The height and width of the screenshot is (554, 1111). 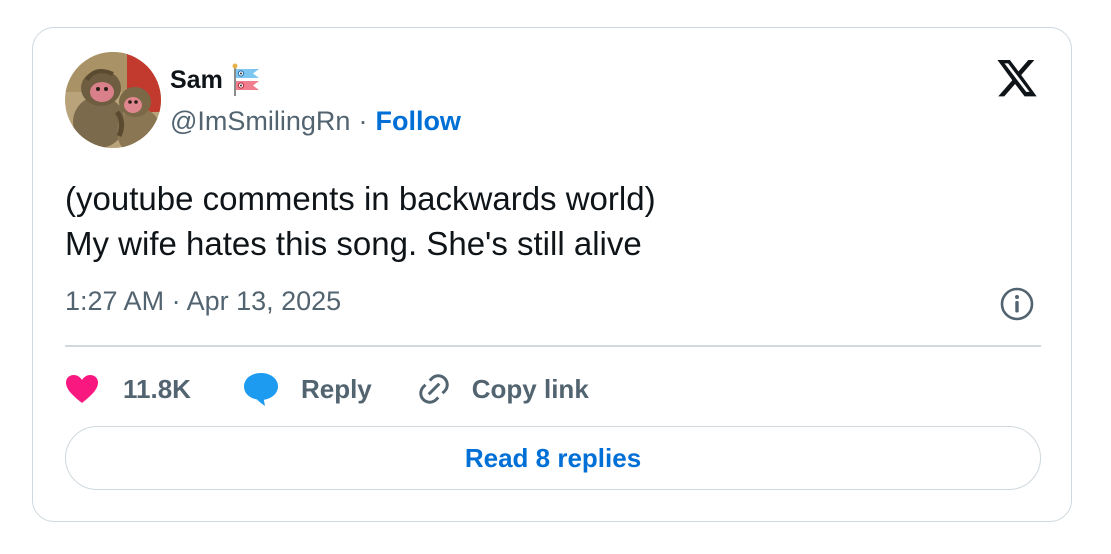 What do you see at coordinates (196, 80) in the screenshot?
I see `author-display-name: Sam` at bounding box center [196, 80].